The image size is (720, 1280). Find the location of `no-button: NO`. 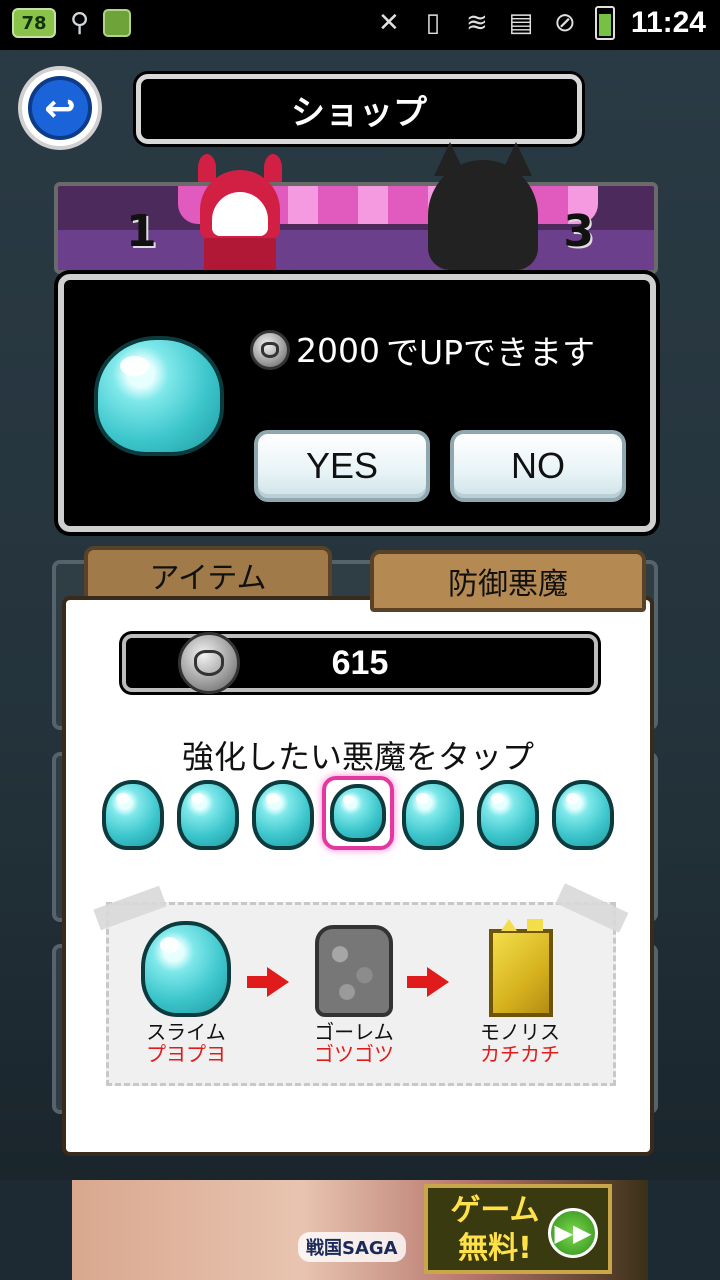

no-button: NO is located at coordinates (538, 466).